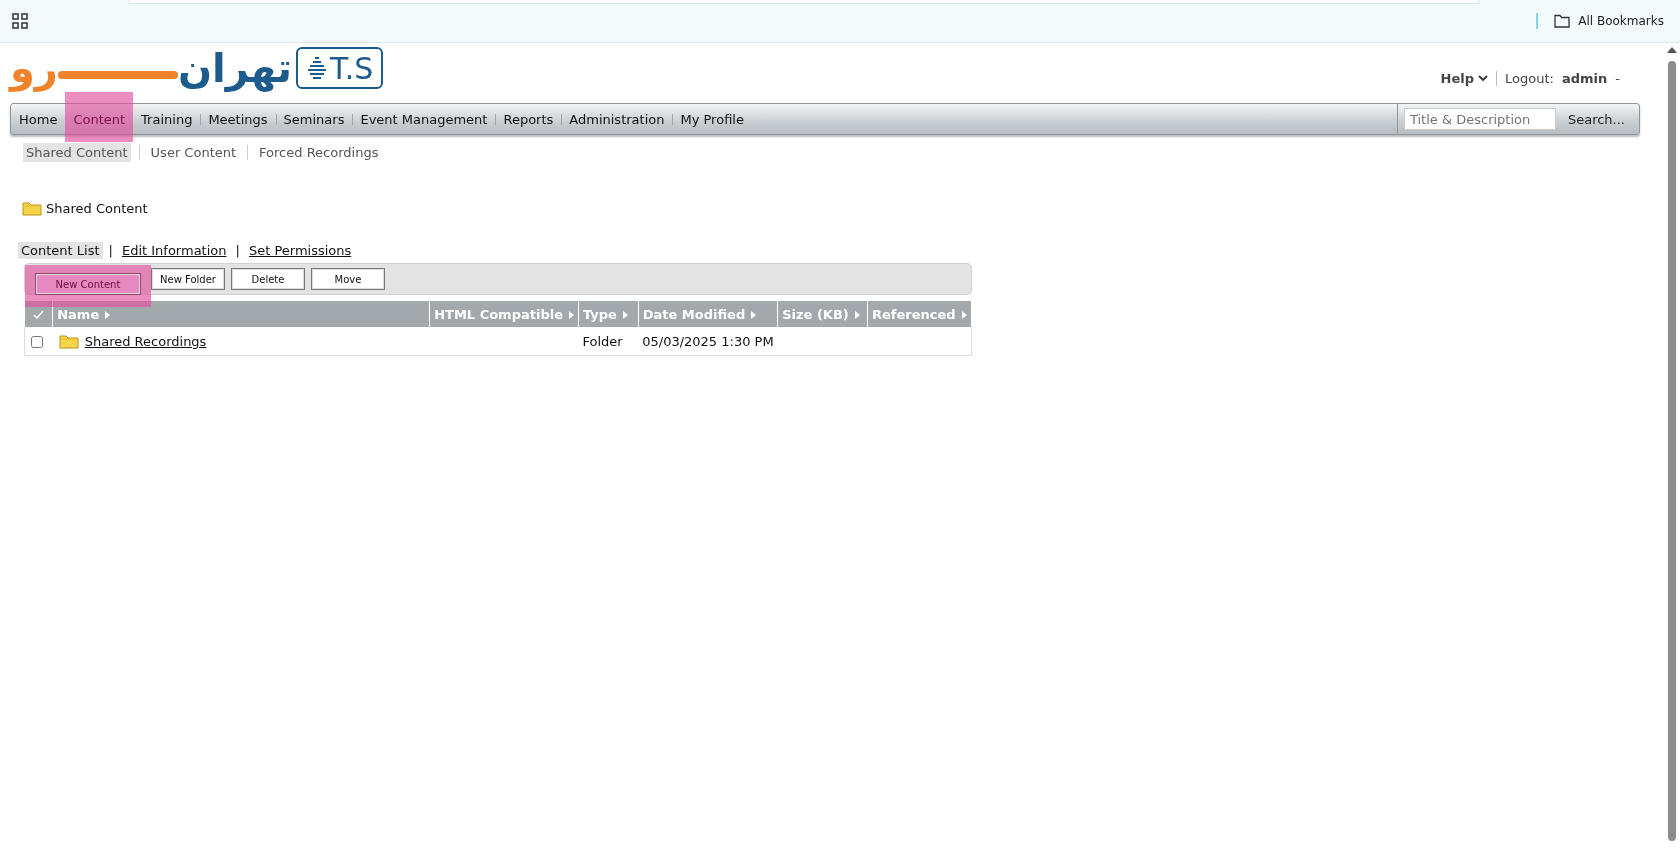  I want to click on nav-tab: Event Management, so click(424, 119).